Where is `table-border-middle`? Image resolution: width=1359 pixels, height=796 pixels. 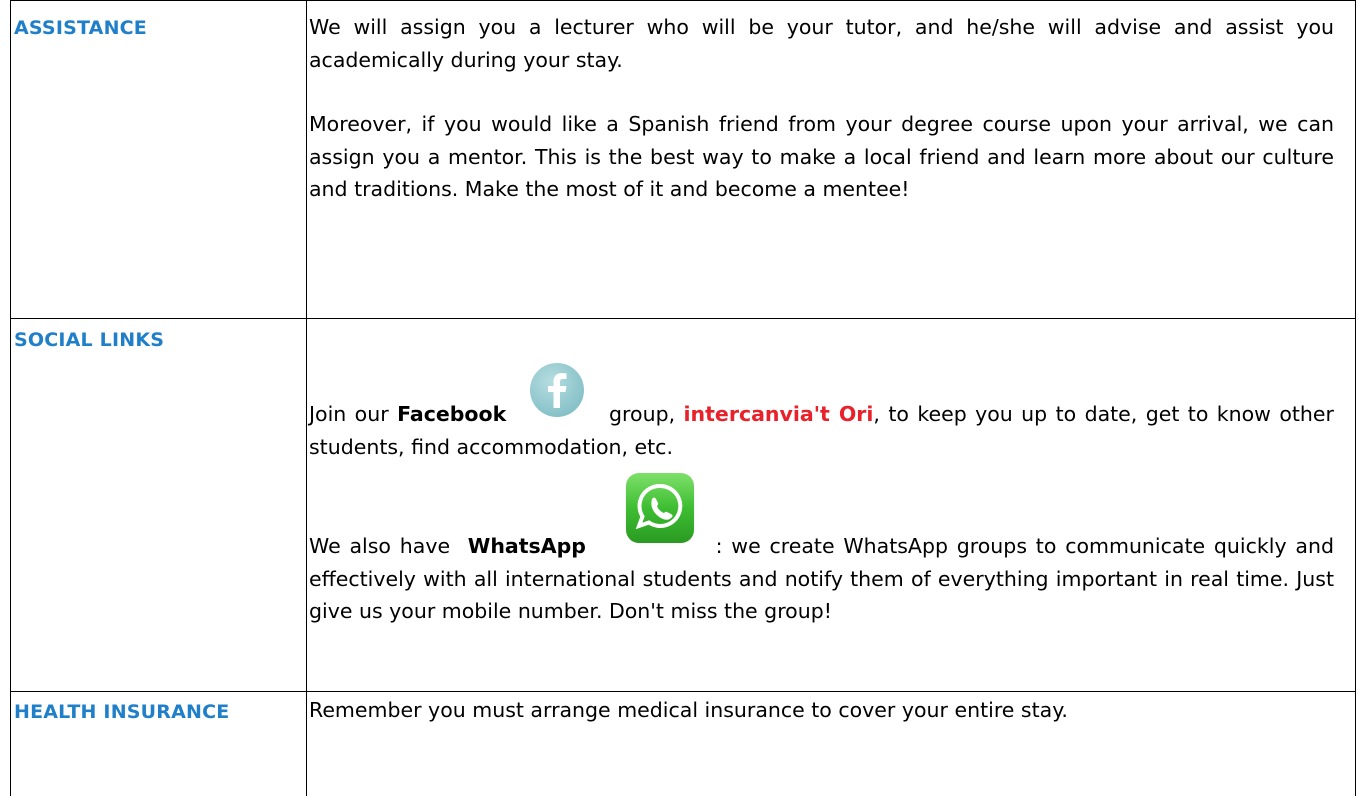 table-border-middle is located at coordinates (306, 398).